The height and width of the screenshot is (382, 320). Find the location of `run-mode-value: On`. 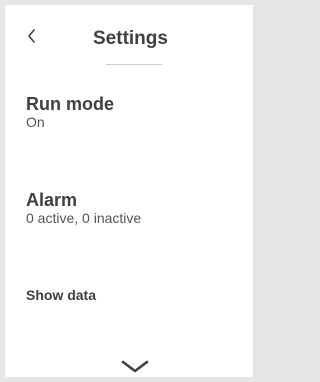

run-mode-value: On is located at coordinates (35, 122).